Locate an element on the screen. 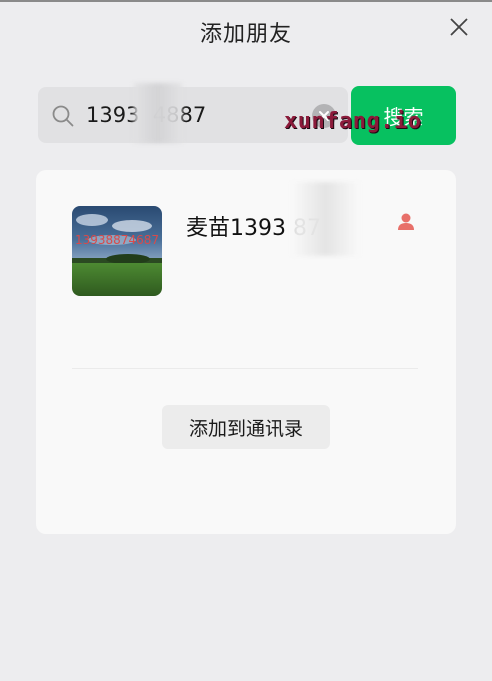  close-button is located at coordinates (459, 27).